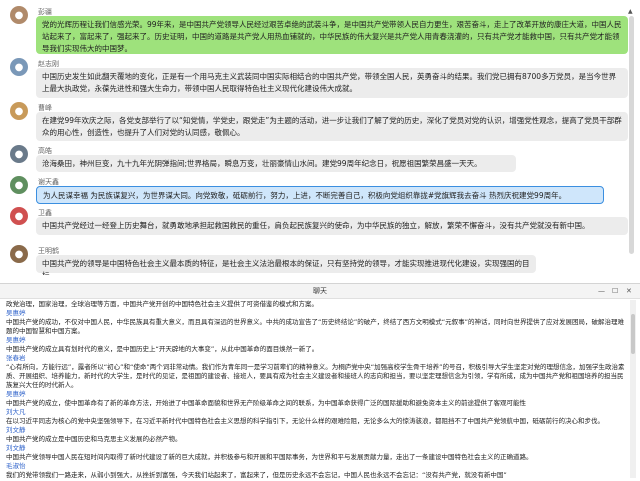 The width and height of the screenshot is (640, 481). What do you see at coordinates (629, 291) in the screenshot?
I see `close-icon: ✕` at bounding box center [629, 291].